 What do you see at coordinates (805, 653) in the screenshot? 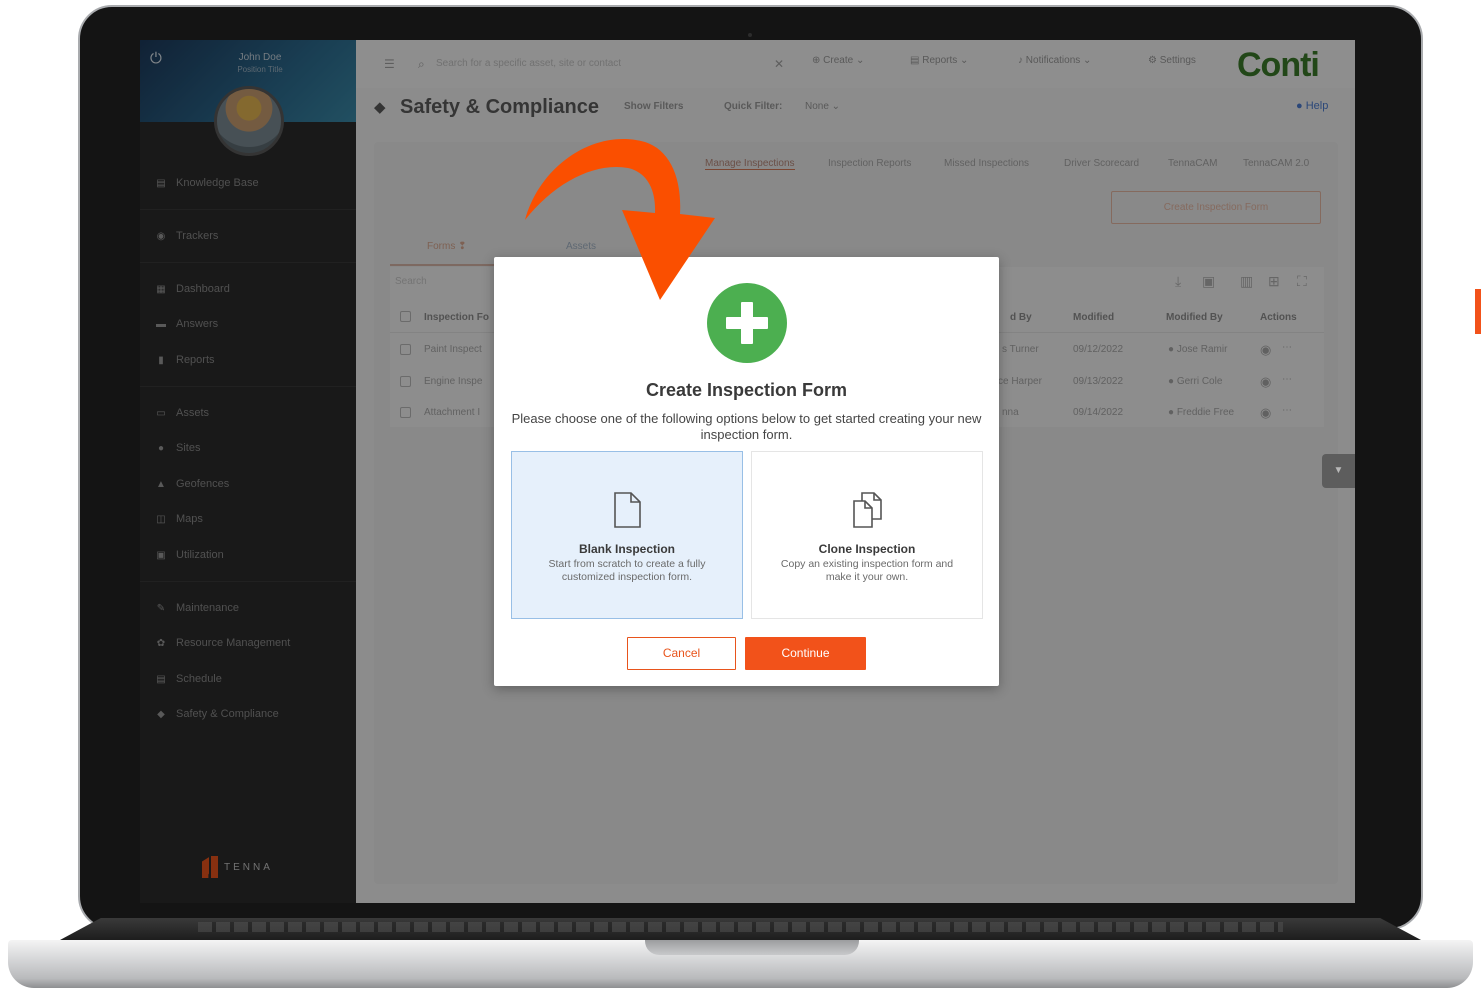
I see `continue-button: Continue` at bounding box center [805, 653].